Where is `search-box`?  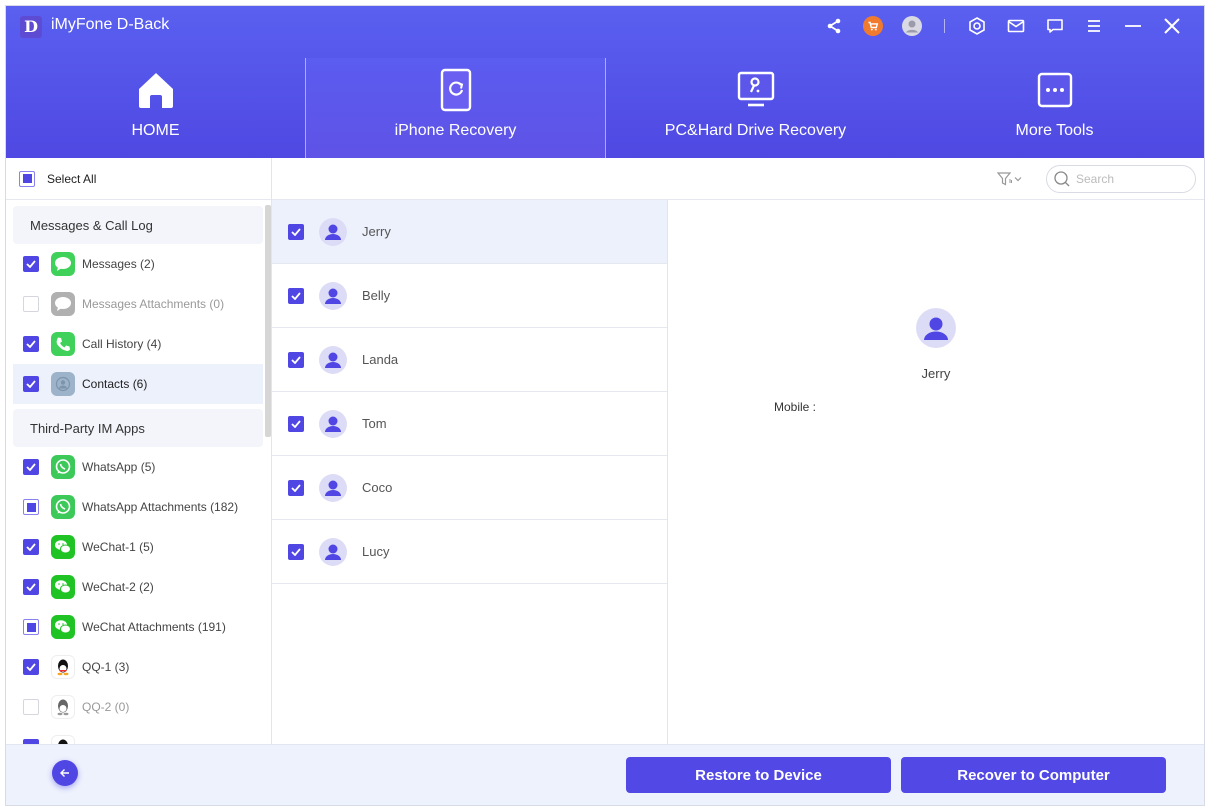 search-box is located at coordinates (1121, 179).